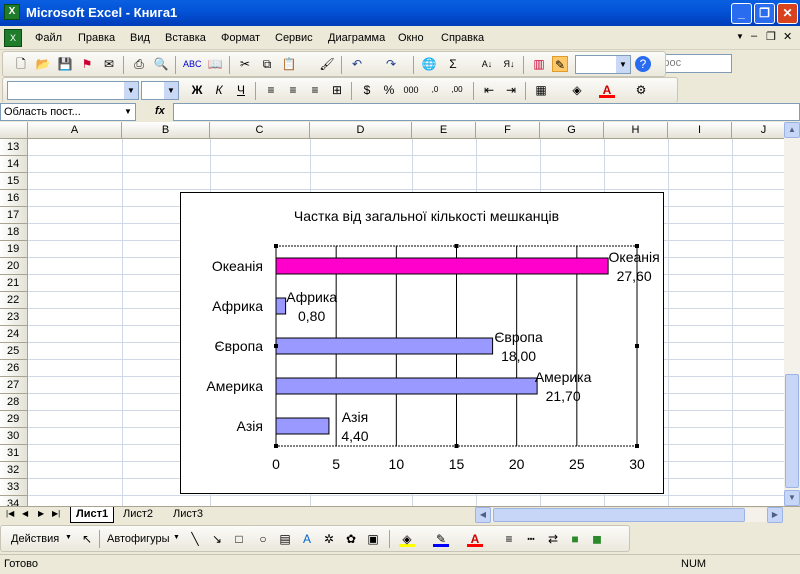 This screenshot has width=800, height=574. What do you see at coordinates (176, 537) in the screenshot?
I see `autoshapes-dropdown-icon: ▼` at bounding box center [176, 537].